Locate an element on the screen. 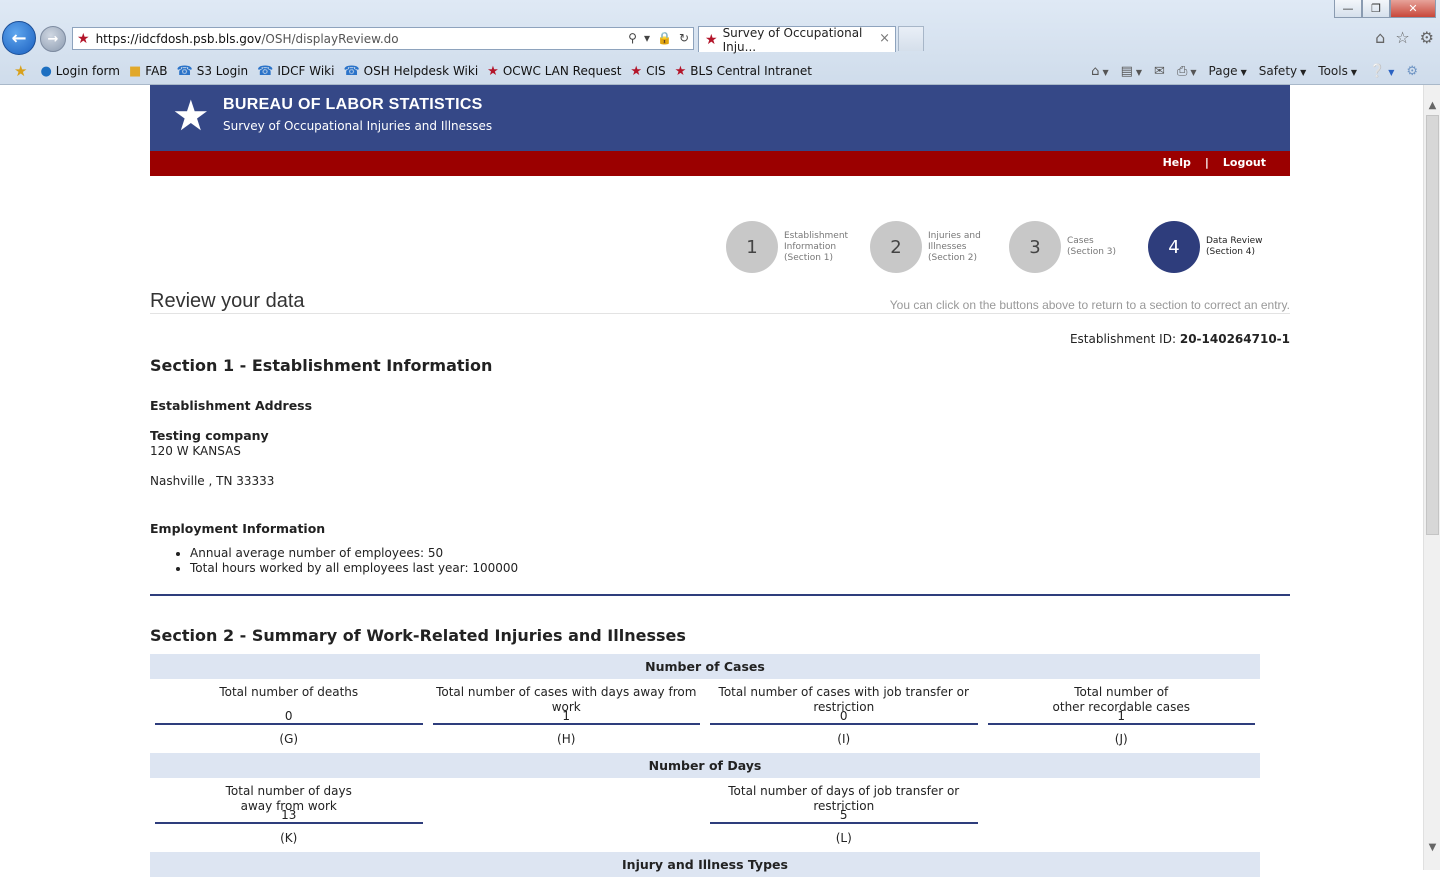  favorite-login-form: ● Login form is located at coordinates (80, 71).